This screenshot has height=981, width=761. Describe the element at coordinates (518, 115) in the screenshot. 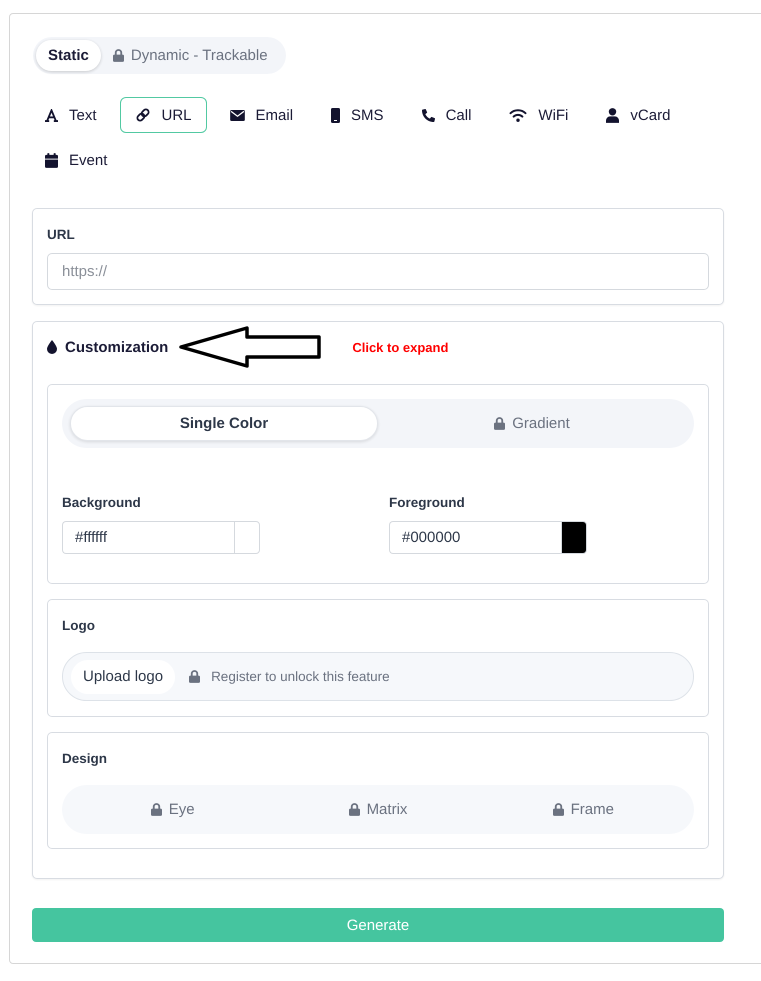

I see `wifi-icon` at that location.